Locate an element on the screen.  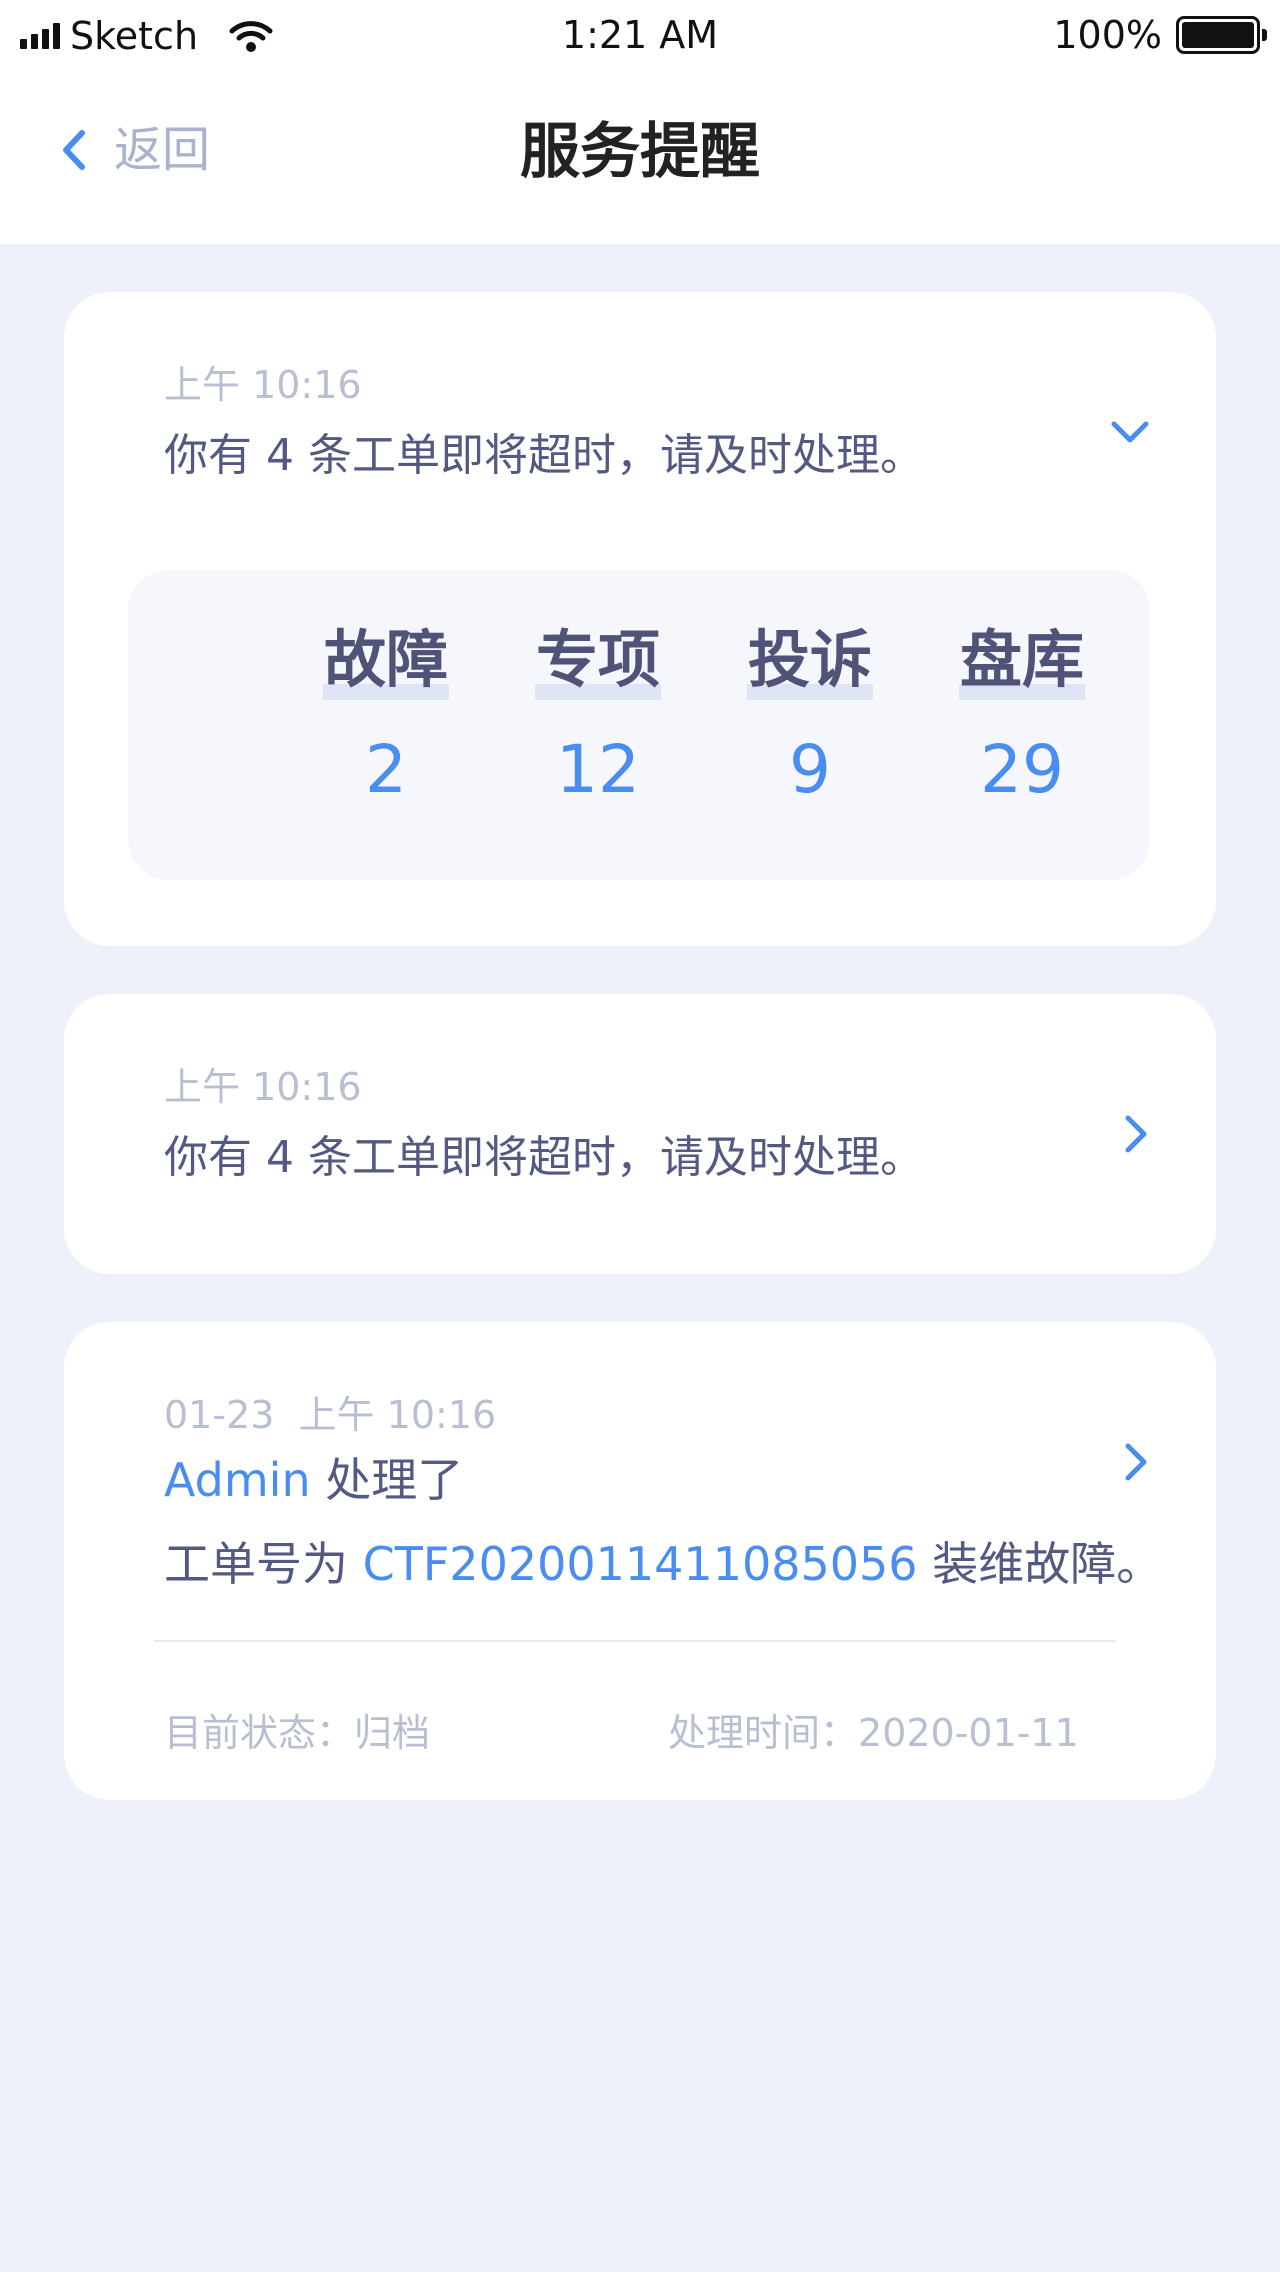
action-text: 处理了 is located at coordinates (387, 1480).